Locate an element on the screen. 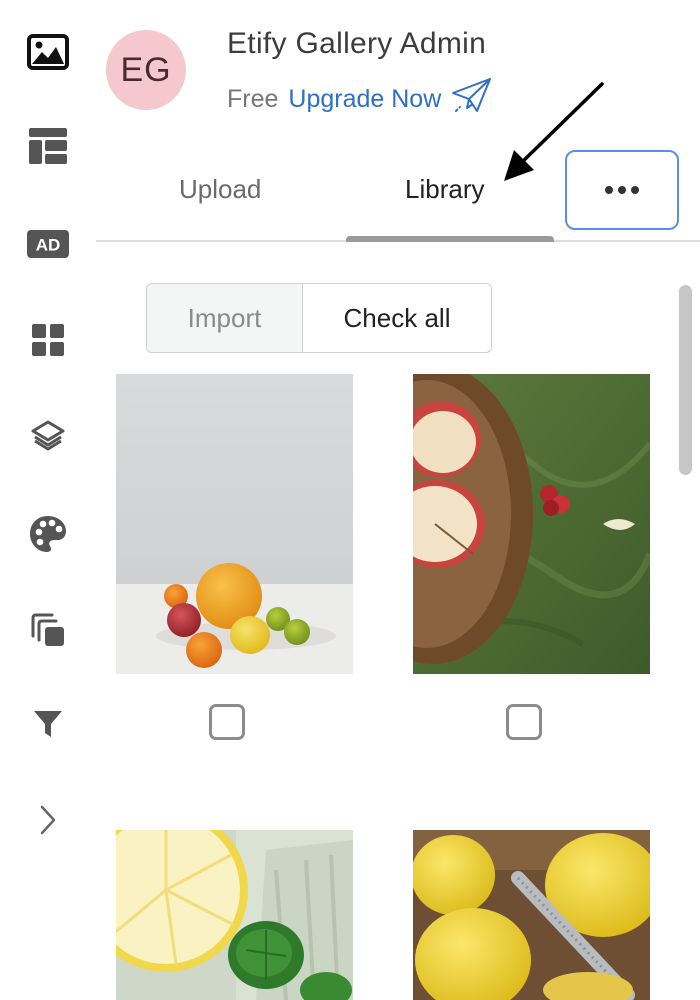 The height and width of the screenshot is (1000, 700). palette-icon is located at coordinates (48, 534).